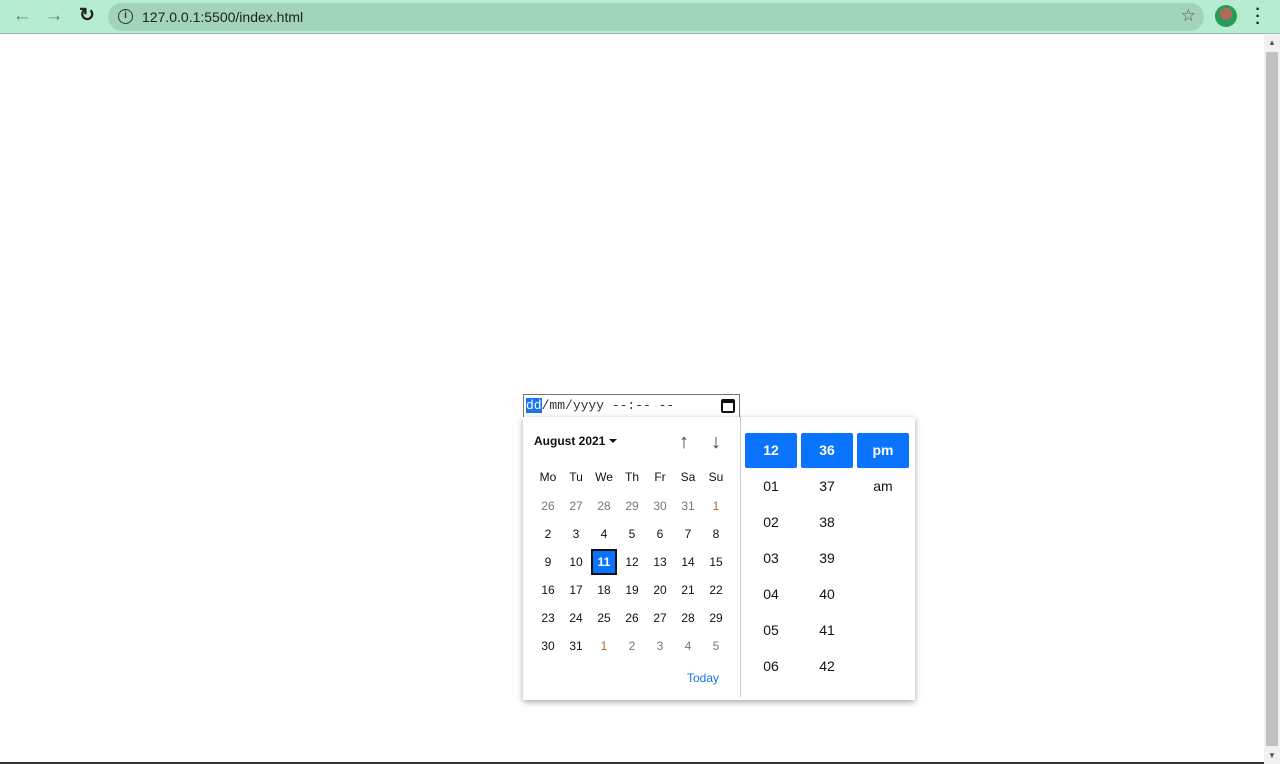 The height and width of the screenshot is (764, 1280). I want to click on weekday-header: Sa, so click(688, 477).